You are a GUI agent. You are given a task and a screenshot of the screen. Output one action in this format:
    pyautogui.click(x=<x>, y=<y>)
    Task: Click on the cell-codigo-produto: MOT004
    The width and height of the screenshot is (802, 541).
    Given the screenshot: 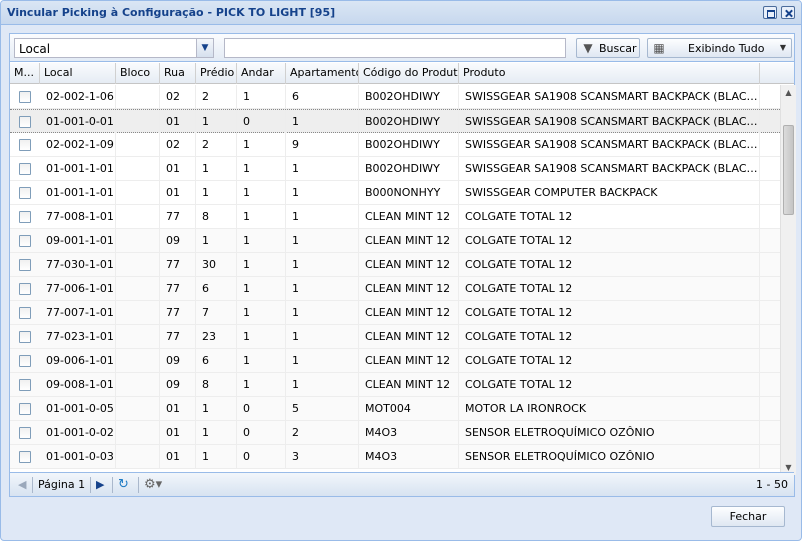 What is the action you would take?
    pyautogui.click(x=409, y=409)
    